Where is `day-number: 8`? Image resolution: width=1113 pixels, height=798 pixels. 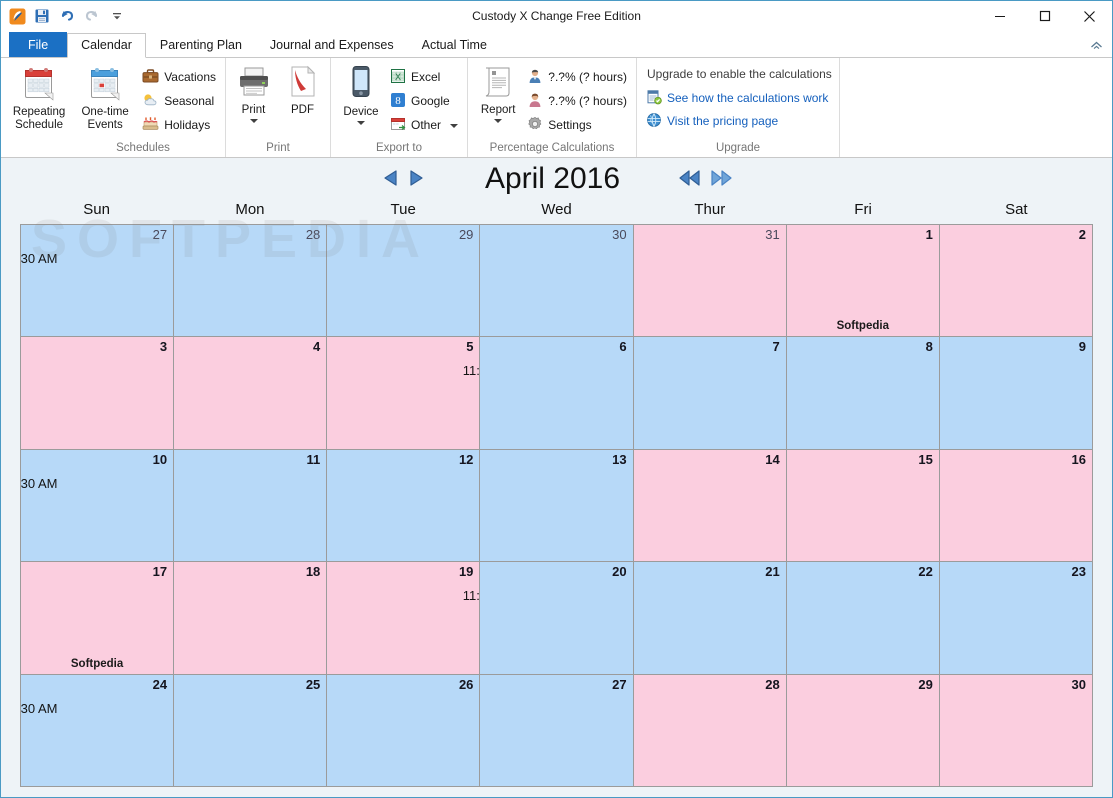
day-number: 8 is located at coordinates (929, 347).